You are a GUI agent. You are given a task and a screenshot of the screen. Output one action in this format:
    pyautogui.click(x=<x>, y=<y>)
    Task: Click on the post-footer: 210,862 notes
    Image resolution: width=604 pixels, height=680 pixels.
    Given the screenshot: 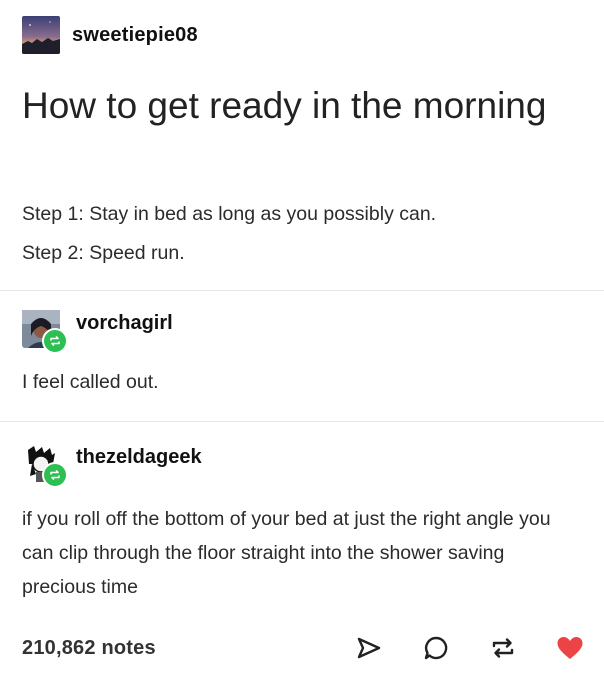 What is the action you would take?
    pyautogui.click(x=303, y=648)
    